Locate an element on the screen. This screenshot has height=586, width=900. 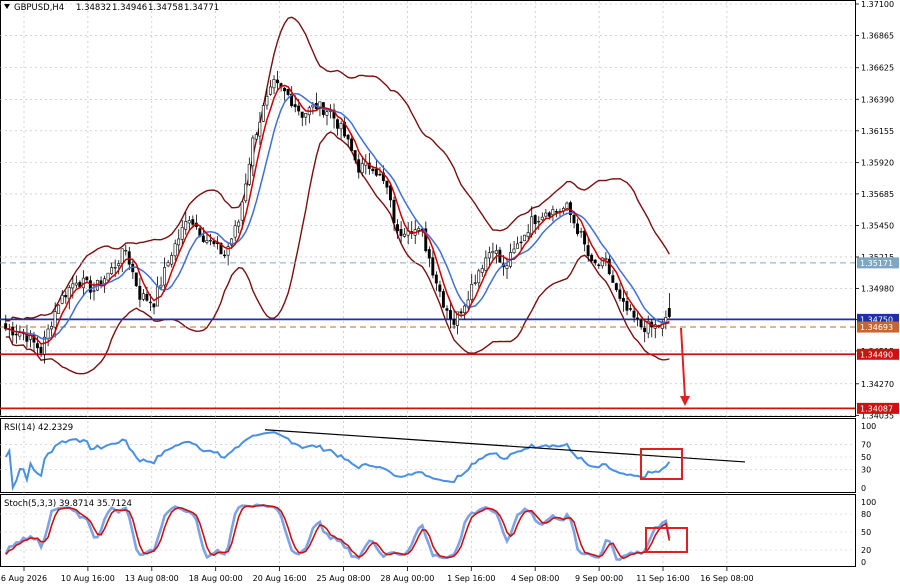
price-level-tag-text: 1.34693 is located at coordinates (876, 327).